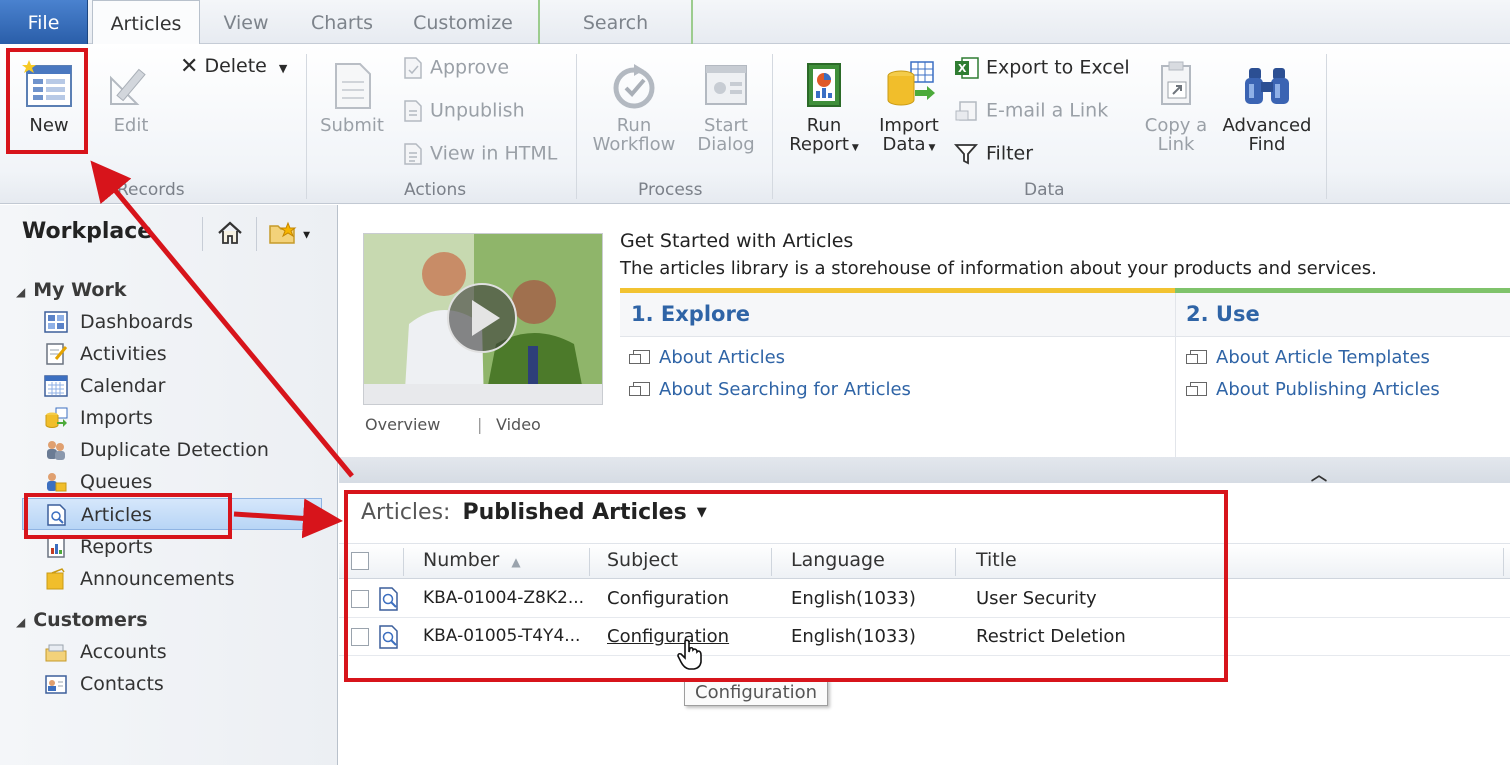 This screenshot has height=765, width=1510. Describe the element at coordinates (1176, 107) in the screenshot. I see `copy-a-link-button: Copy a Link` at that location.